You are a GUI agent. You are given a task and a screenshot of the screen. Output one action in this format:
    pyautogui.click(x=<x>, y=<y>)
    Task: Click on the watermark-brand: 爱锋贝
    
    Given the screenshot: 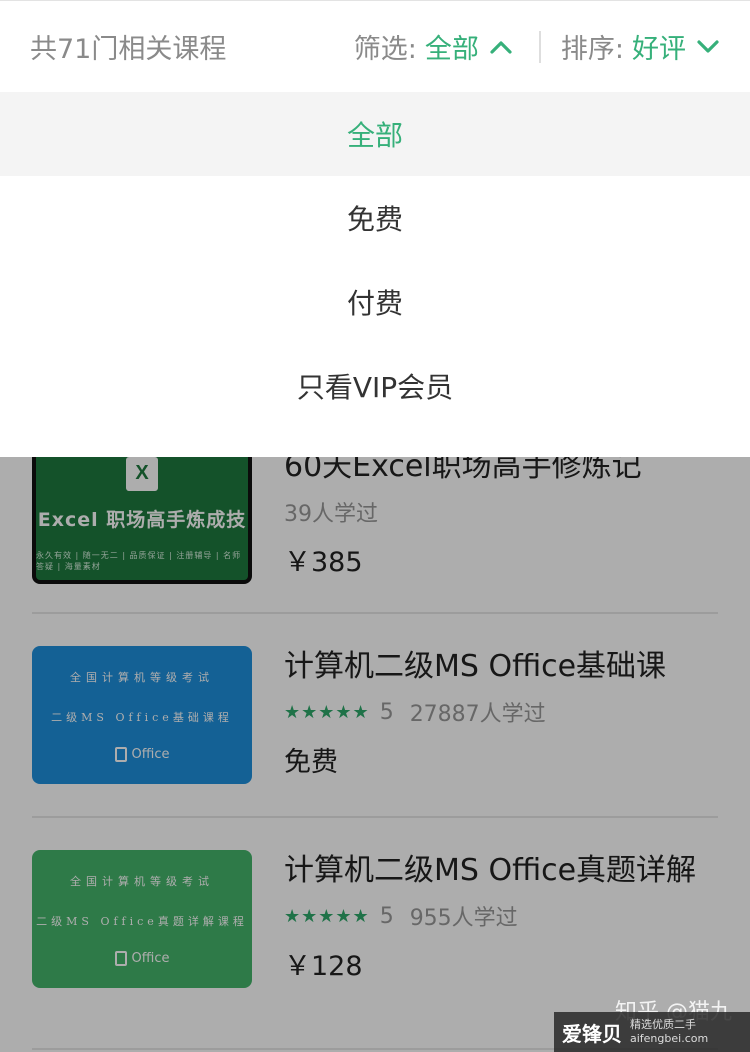 What is the action you would take?
    pyautogui.click(x=592, y=1033)
    